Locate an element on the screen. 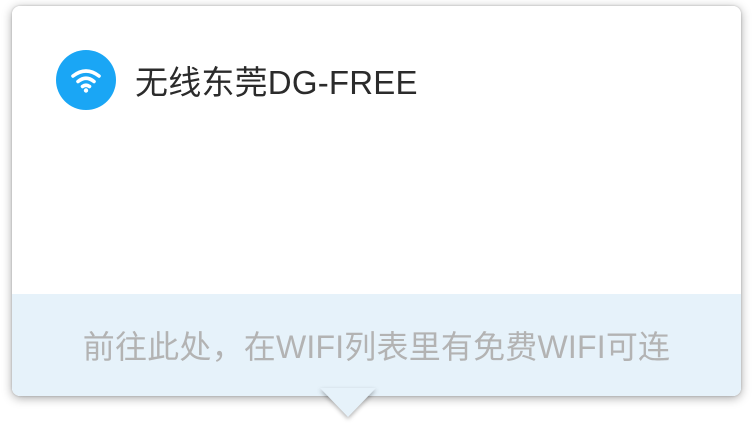 The width and height of the screenshot is (753, 441). wifi-icon-glyph is located at coordinates (86, 81).